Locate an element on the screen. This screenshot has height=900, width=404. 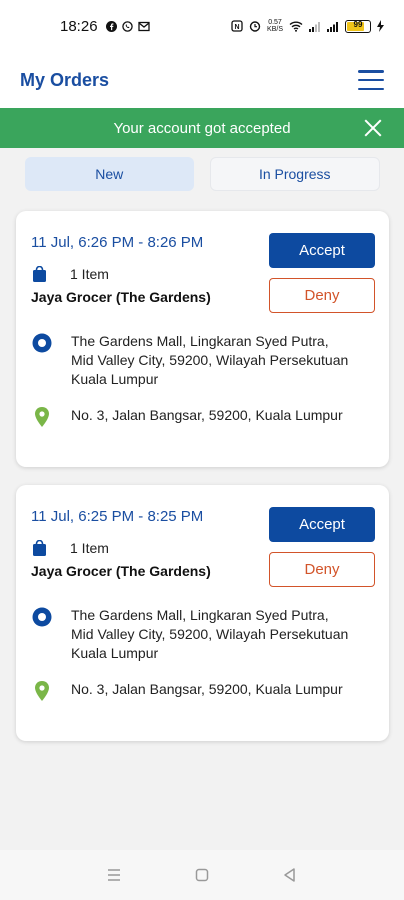
battery-level: 99 is located at coordinates (358, 24).